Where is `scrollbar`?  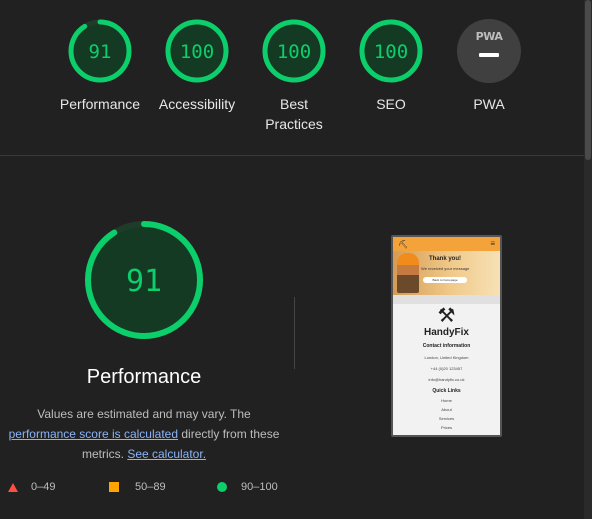
scrollbar is located at coordinates (588, 259).